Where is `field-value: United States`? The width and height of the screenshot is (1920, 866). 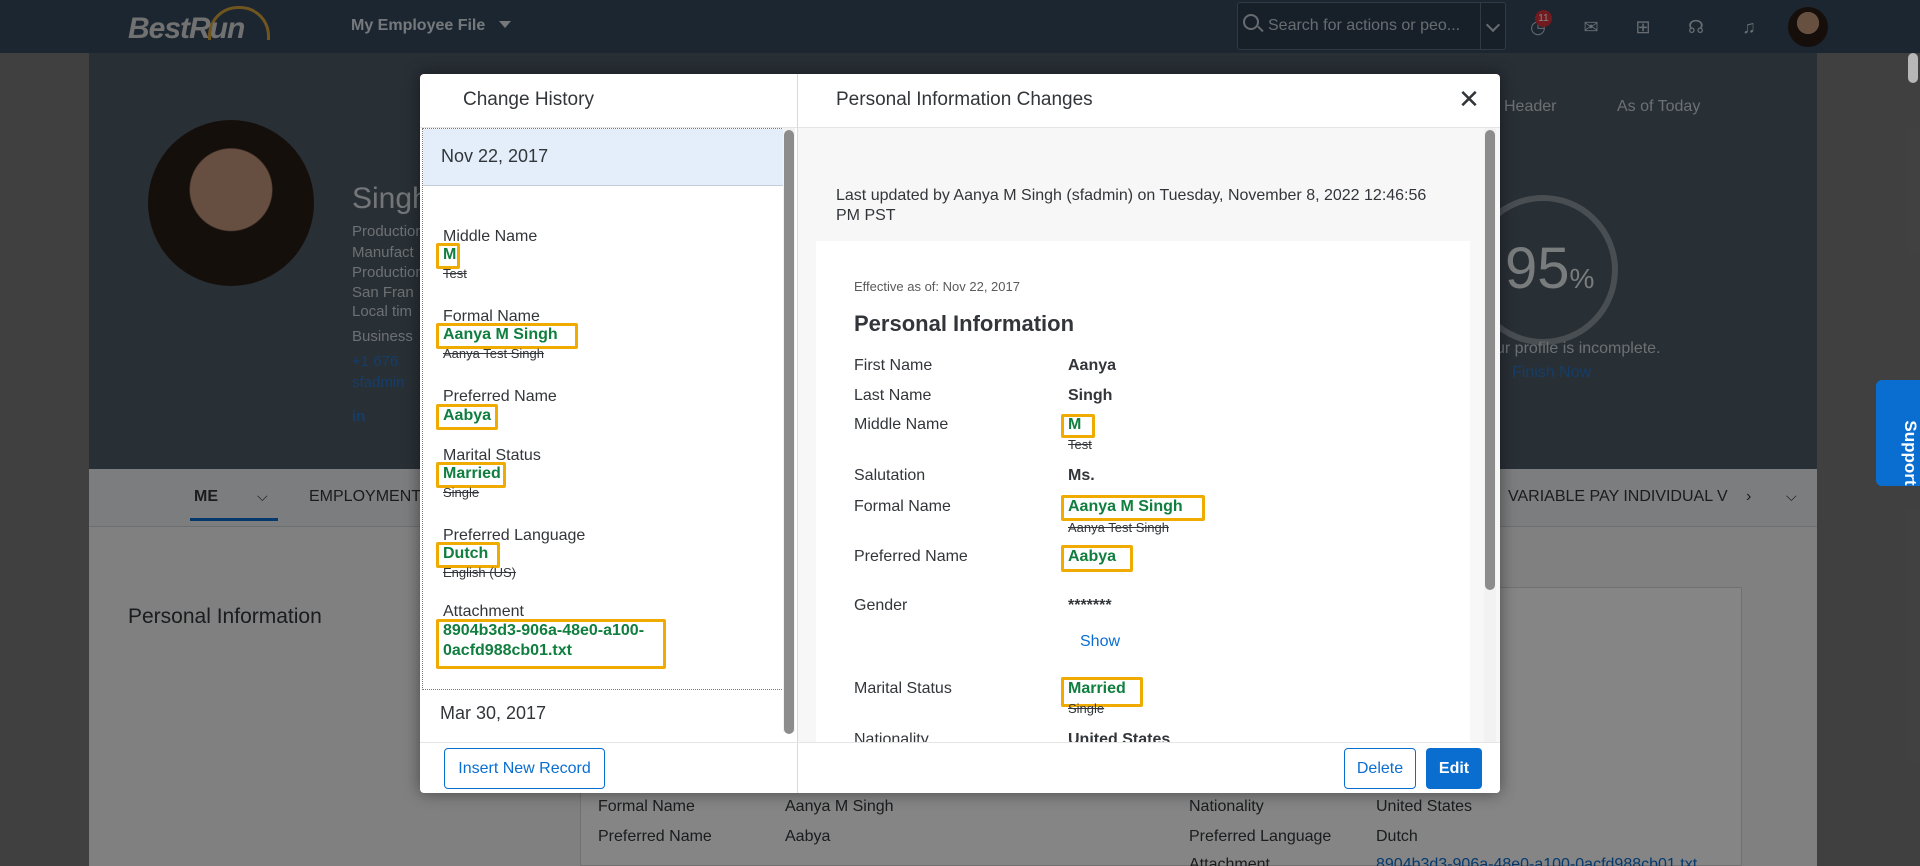 field-value: United States is located at coordinates (1119, 736).